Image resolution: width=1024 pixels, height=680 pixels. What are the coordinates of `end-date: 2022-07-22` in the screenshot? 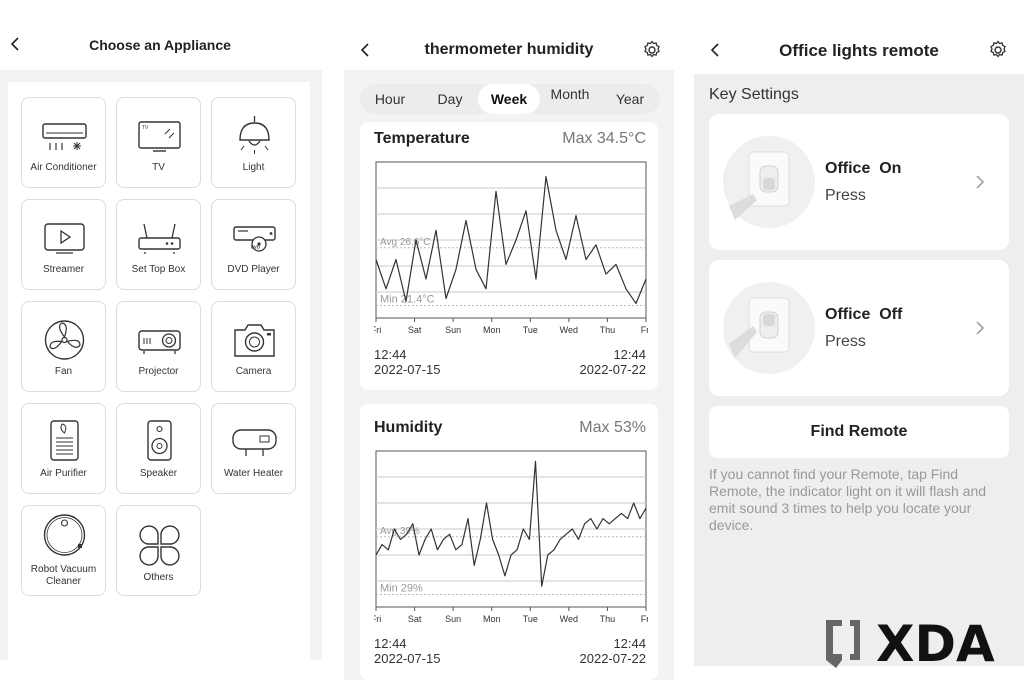 It's located at (613, 369).